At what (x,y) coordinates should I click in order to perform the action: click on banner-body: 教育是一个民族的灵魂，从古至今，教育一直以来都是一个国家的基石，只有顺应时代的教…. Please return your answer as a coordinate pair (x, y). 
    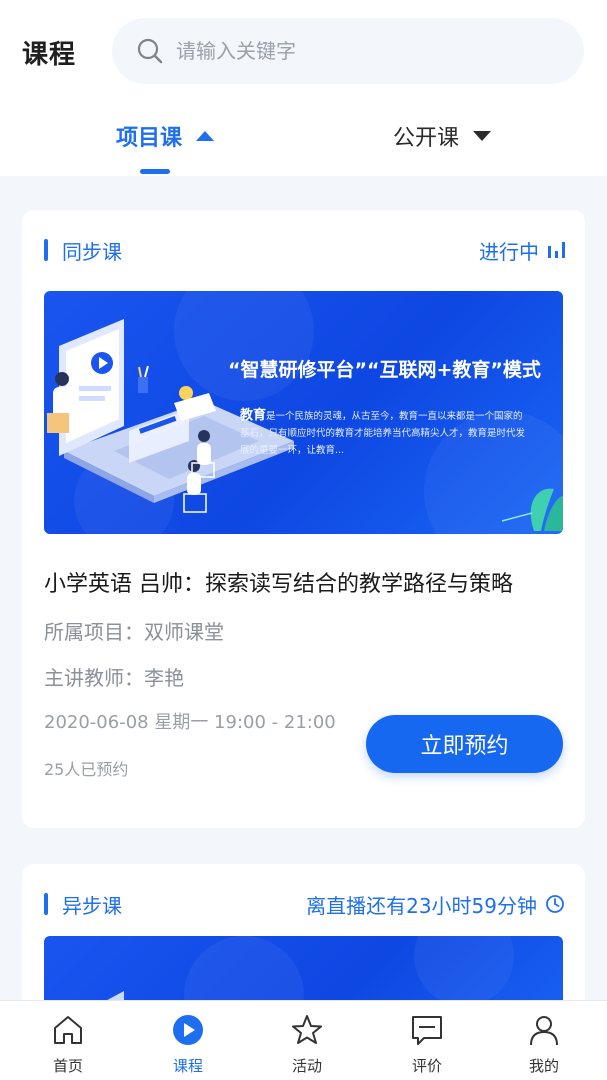
    Looking at the image, I should click on (385, 433).